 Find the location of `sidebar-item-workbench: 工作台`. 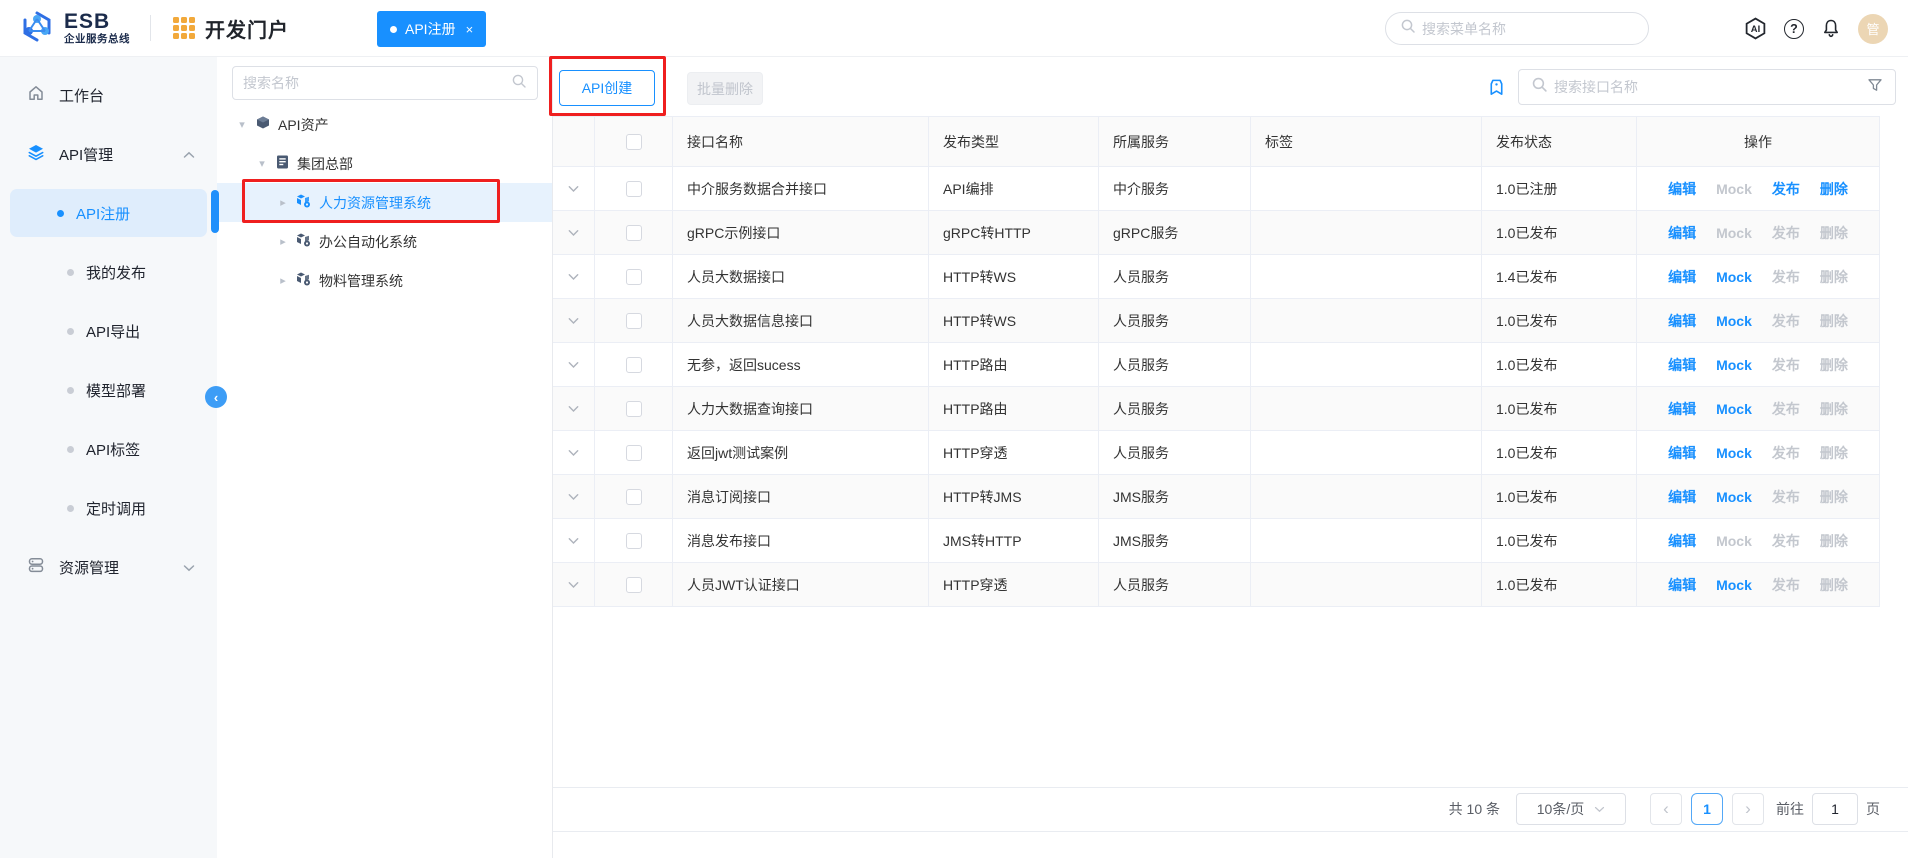

sidebar-item-workbench: 工作台 is located at coordinates (108, 95).